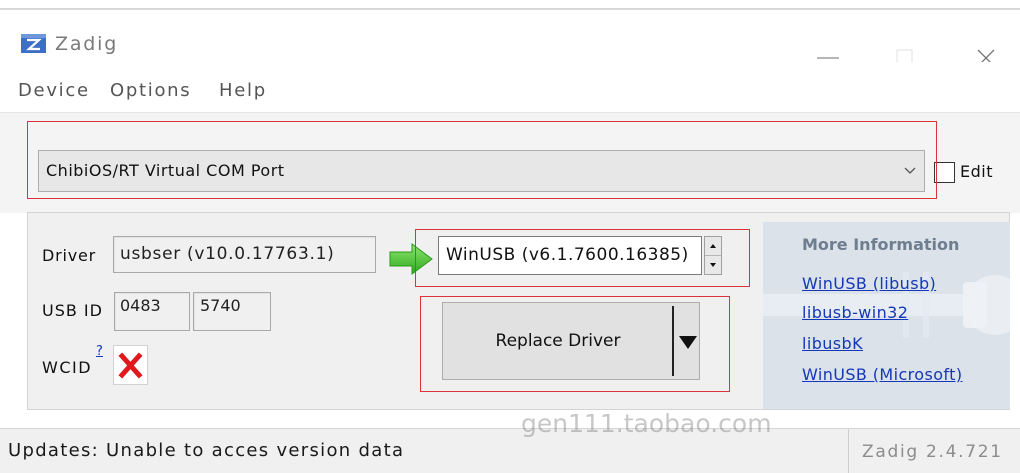 This screenshot has width=1020, height=473. What do you see at coordinates (881, 244) in the screenshot?
I see `more-info-heading: More Information` at bounding box center [881, 244].